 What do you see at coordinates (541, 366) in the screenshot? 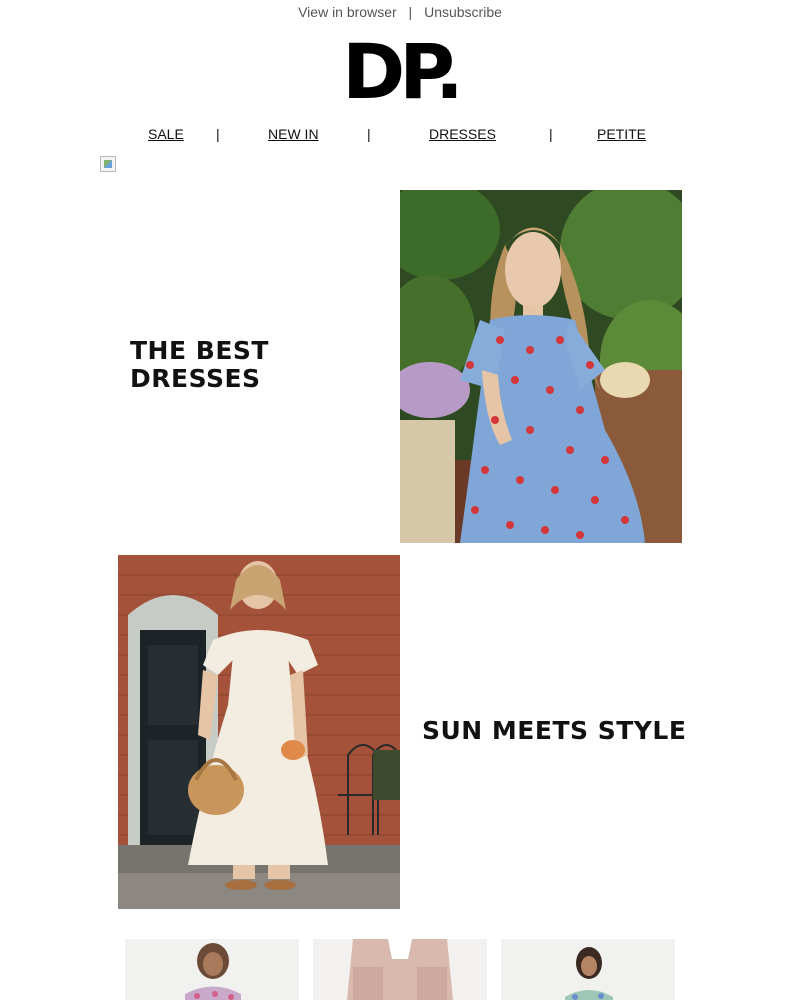
I see `blue-floral-dress-photo` at bounding box center [541, 366].